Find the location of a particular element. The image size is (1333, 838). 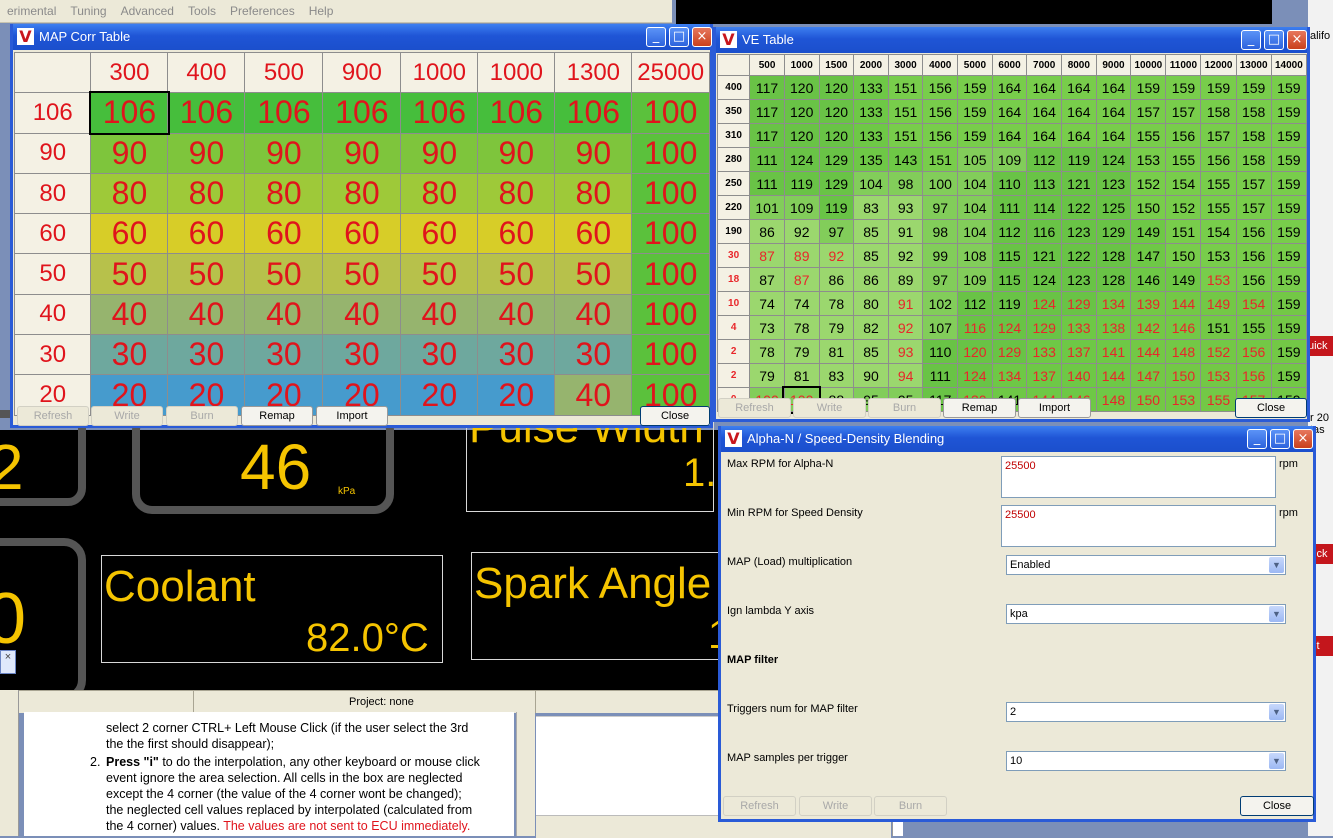

table-cell: 113 is located at coordinates (1044, 183).